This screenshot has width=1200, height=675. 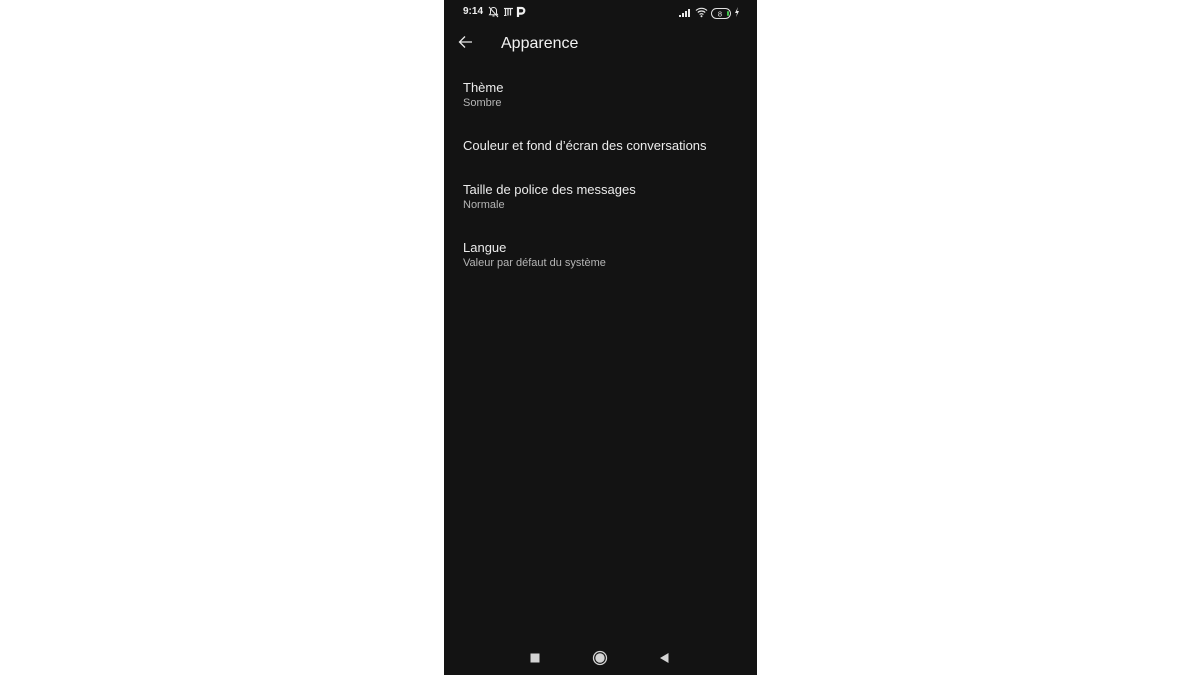 What do you see at coordinates (737, 14) in the screenshot?
I see `charging-icon` at bounding box center [737, 14].